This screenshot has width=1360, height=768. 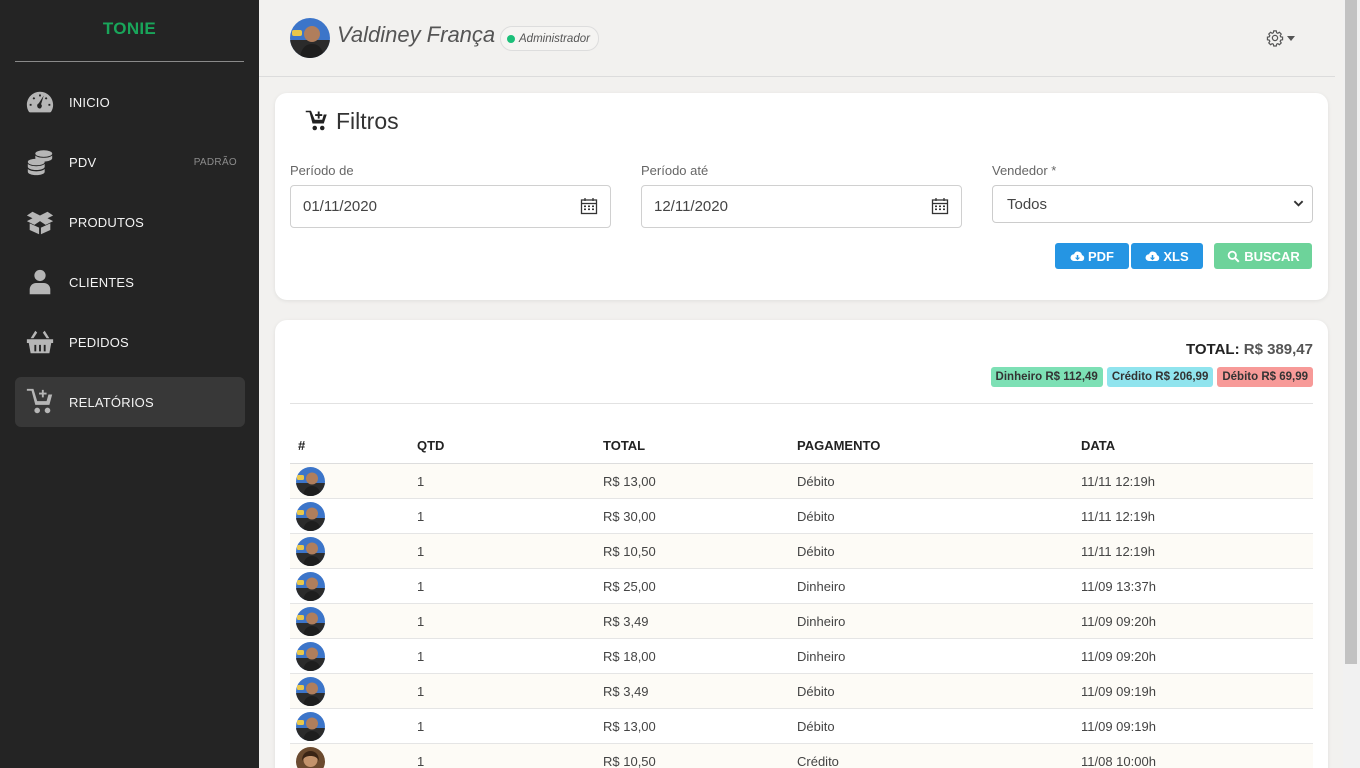 I want to click on brand: TONIE, so click(x=129, y=31).